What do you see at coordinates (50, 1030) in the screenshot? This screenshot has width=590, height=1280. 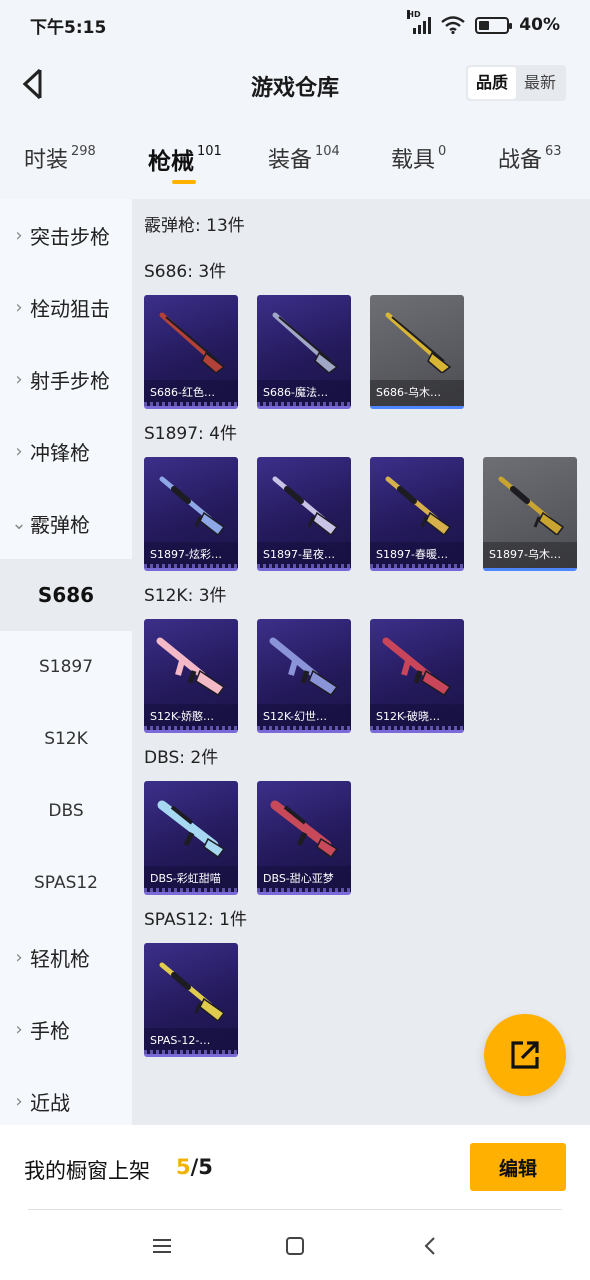 I see `sidebar-item-label: 手枪` at bounding box center [50, 1030].